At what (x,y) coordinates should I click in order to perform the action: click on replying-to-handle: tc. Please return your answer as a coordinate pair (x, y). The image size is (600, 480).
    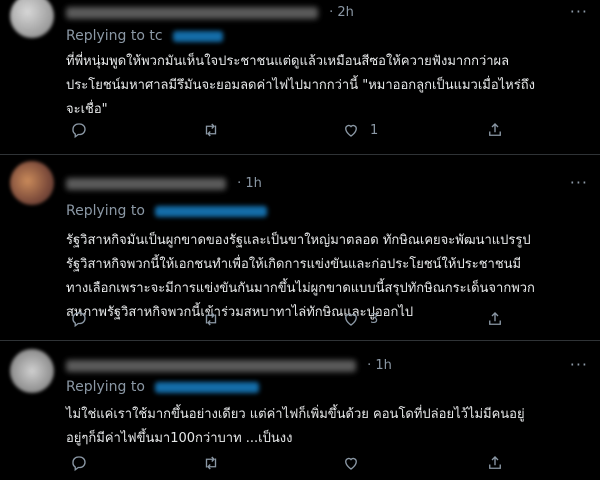
    Looking at the image, I should click on (155, 36).